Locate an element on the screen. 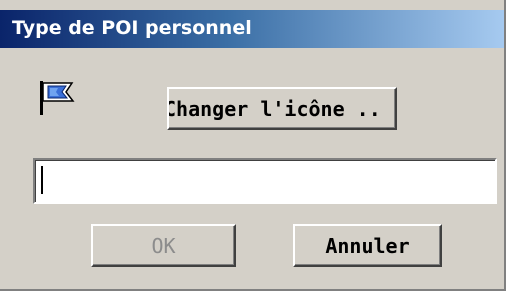  title-bar: Type de POI personnel is located at coordinates (252, 29).